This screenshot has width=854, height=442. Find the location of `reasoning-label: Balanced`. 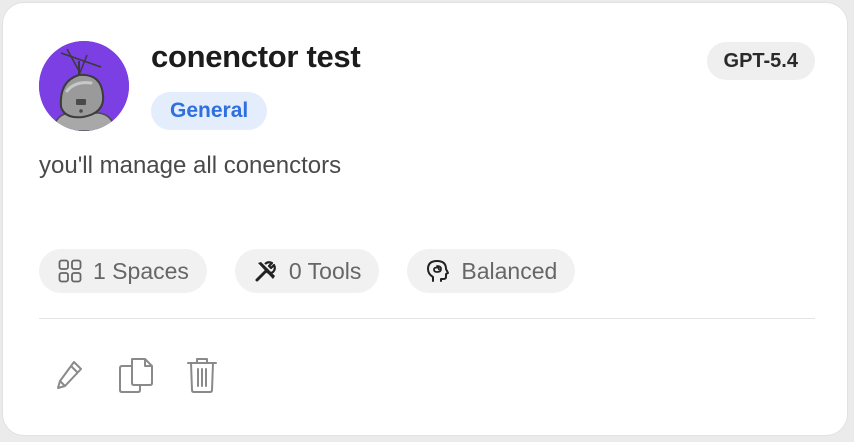

reasoning-label: Balanced is located at coordinates (509, 270).